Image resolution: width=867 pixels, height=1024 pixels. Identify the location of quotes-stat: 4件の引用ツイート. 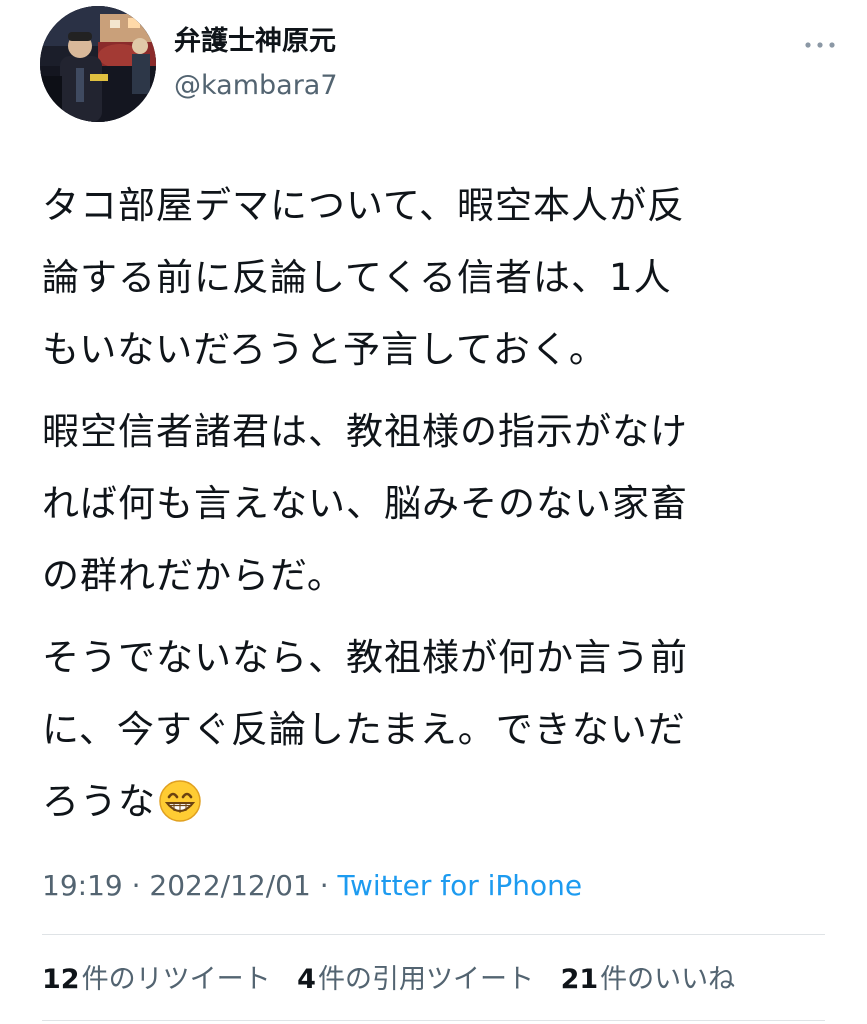
(415, 980).